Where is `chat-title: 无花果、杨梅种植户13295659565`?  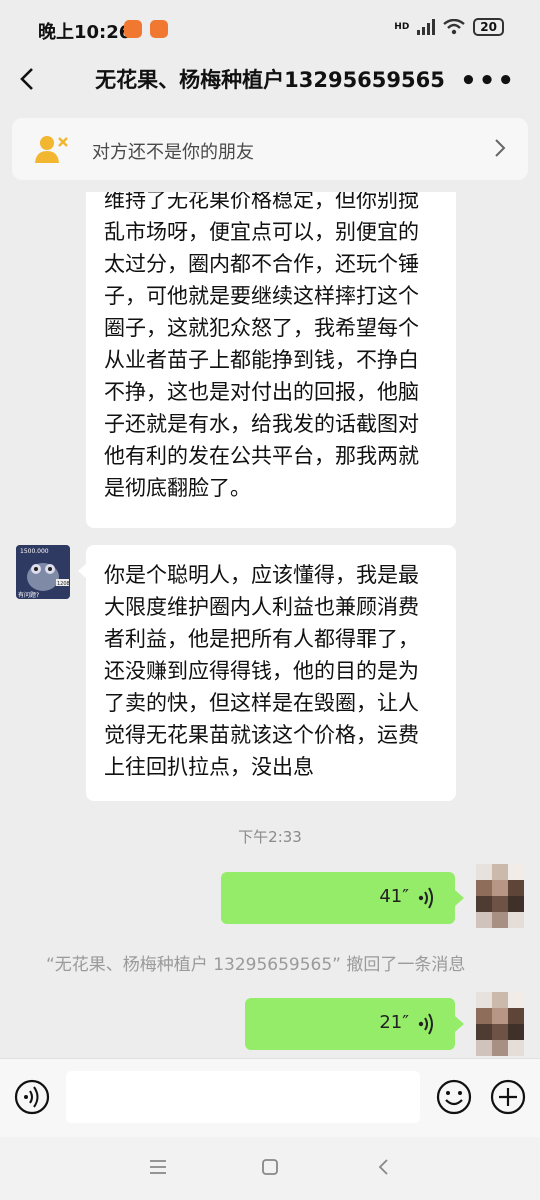 chat-title: 无花果、杨梅种植户13295659565 is located at coordinates (270, 80).